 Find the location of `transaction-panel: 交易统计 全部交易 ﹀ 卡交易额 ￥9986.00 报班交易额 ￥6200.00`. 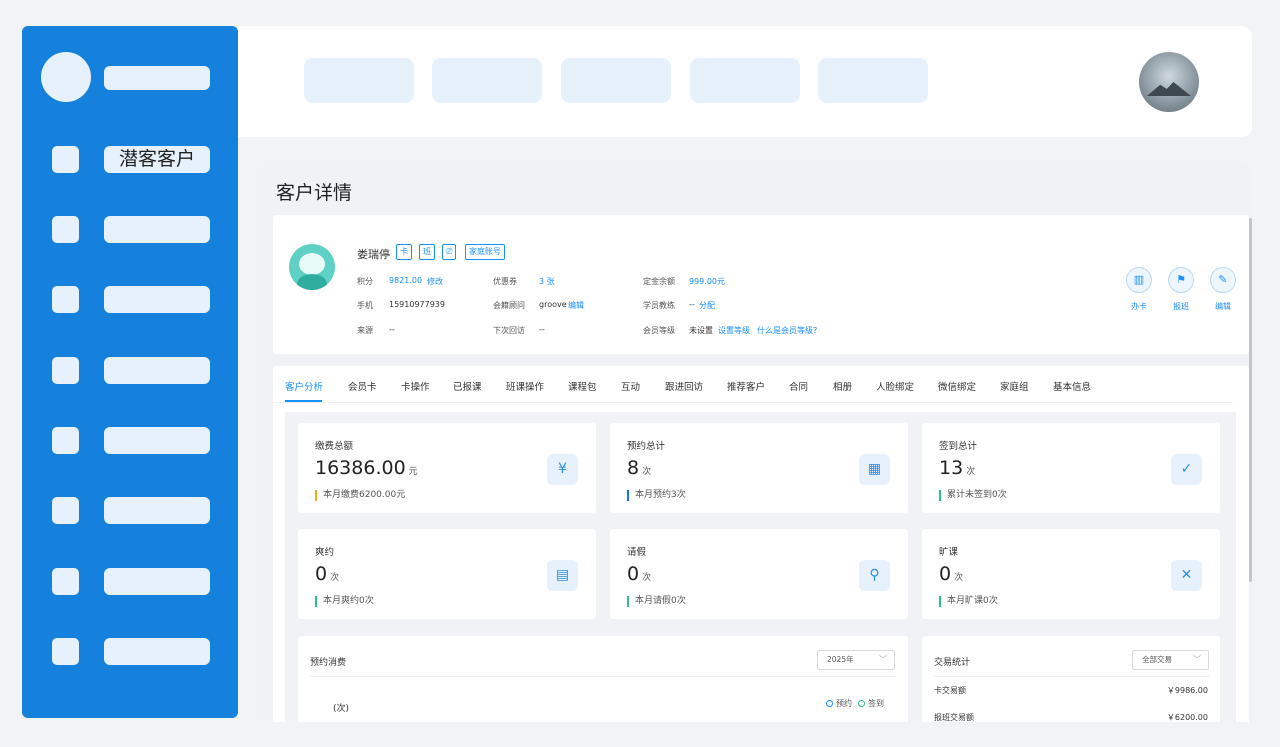

transaction-panel: 交易统计 全部交易 ﹀ 卡交易额 ￥9986.00 报班交易额 ￥6200.00 is located at coordinates (1071, 679).